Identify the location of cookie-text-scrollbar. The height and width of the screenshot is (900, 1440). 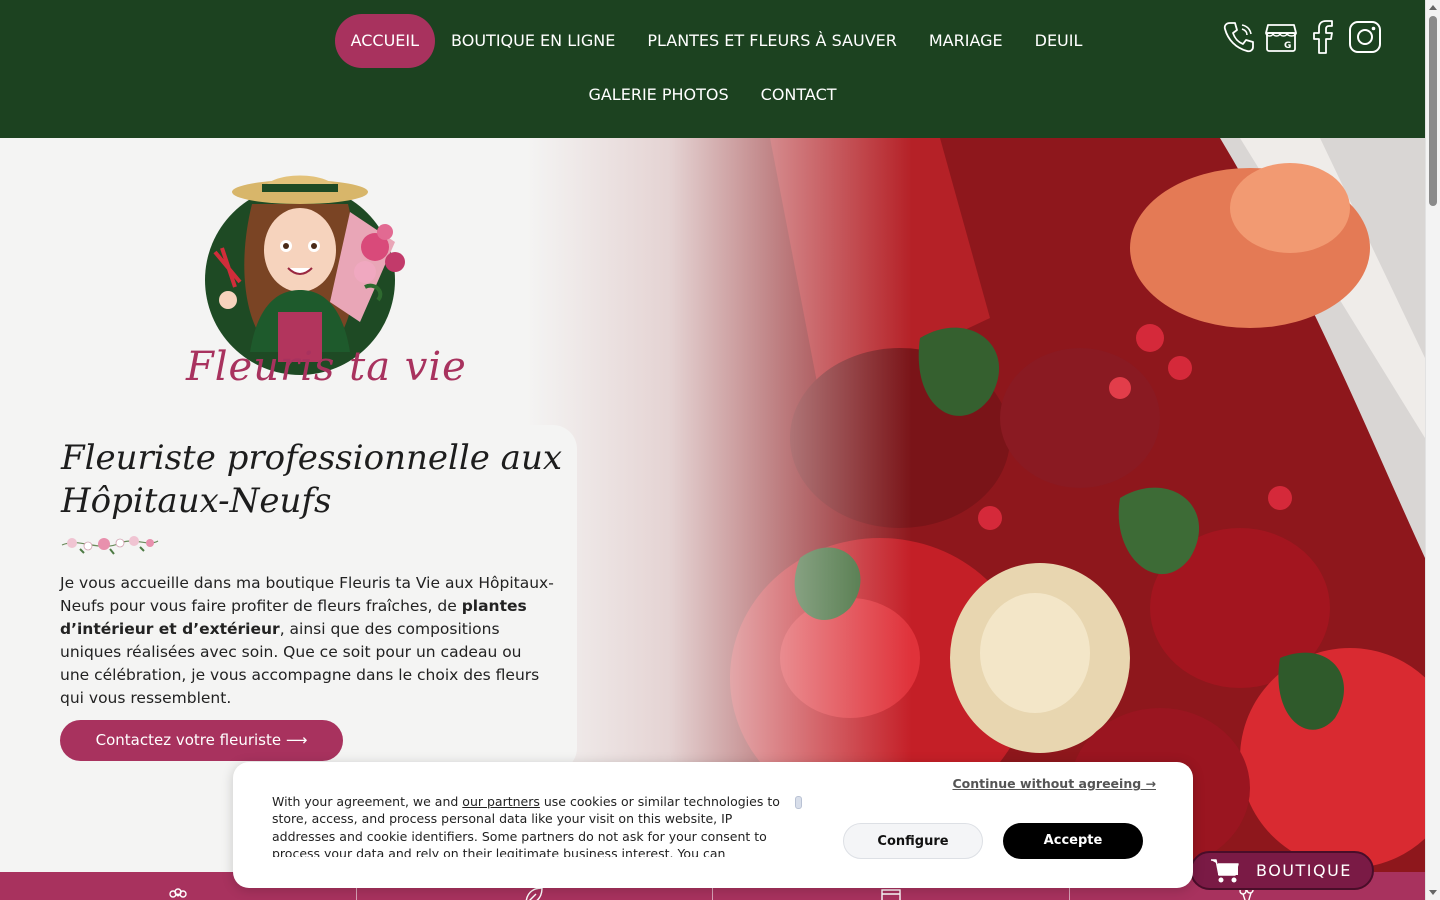
(798, 802).